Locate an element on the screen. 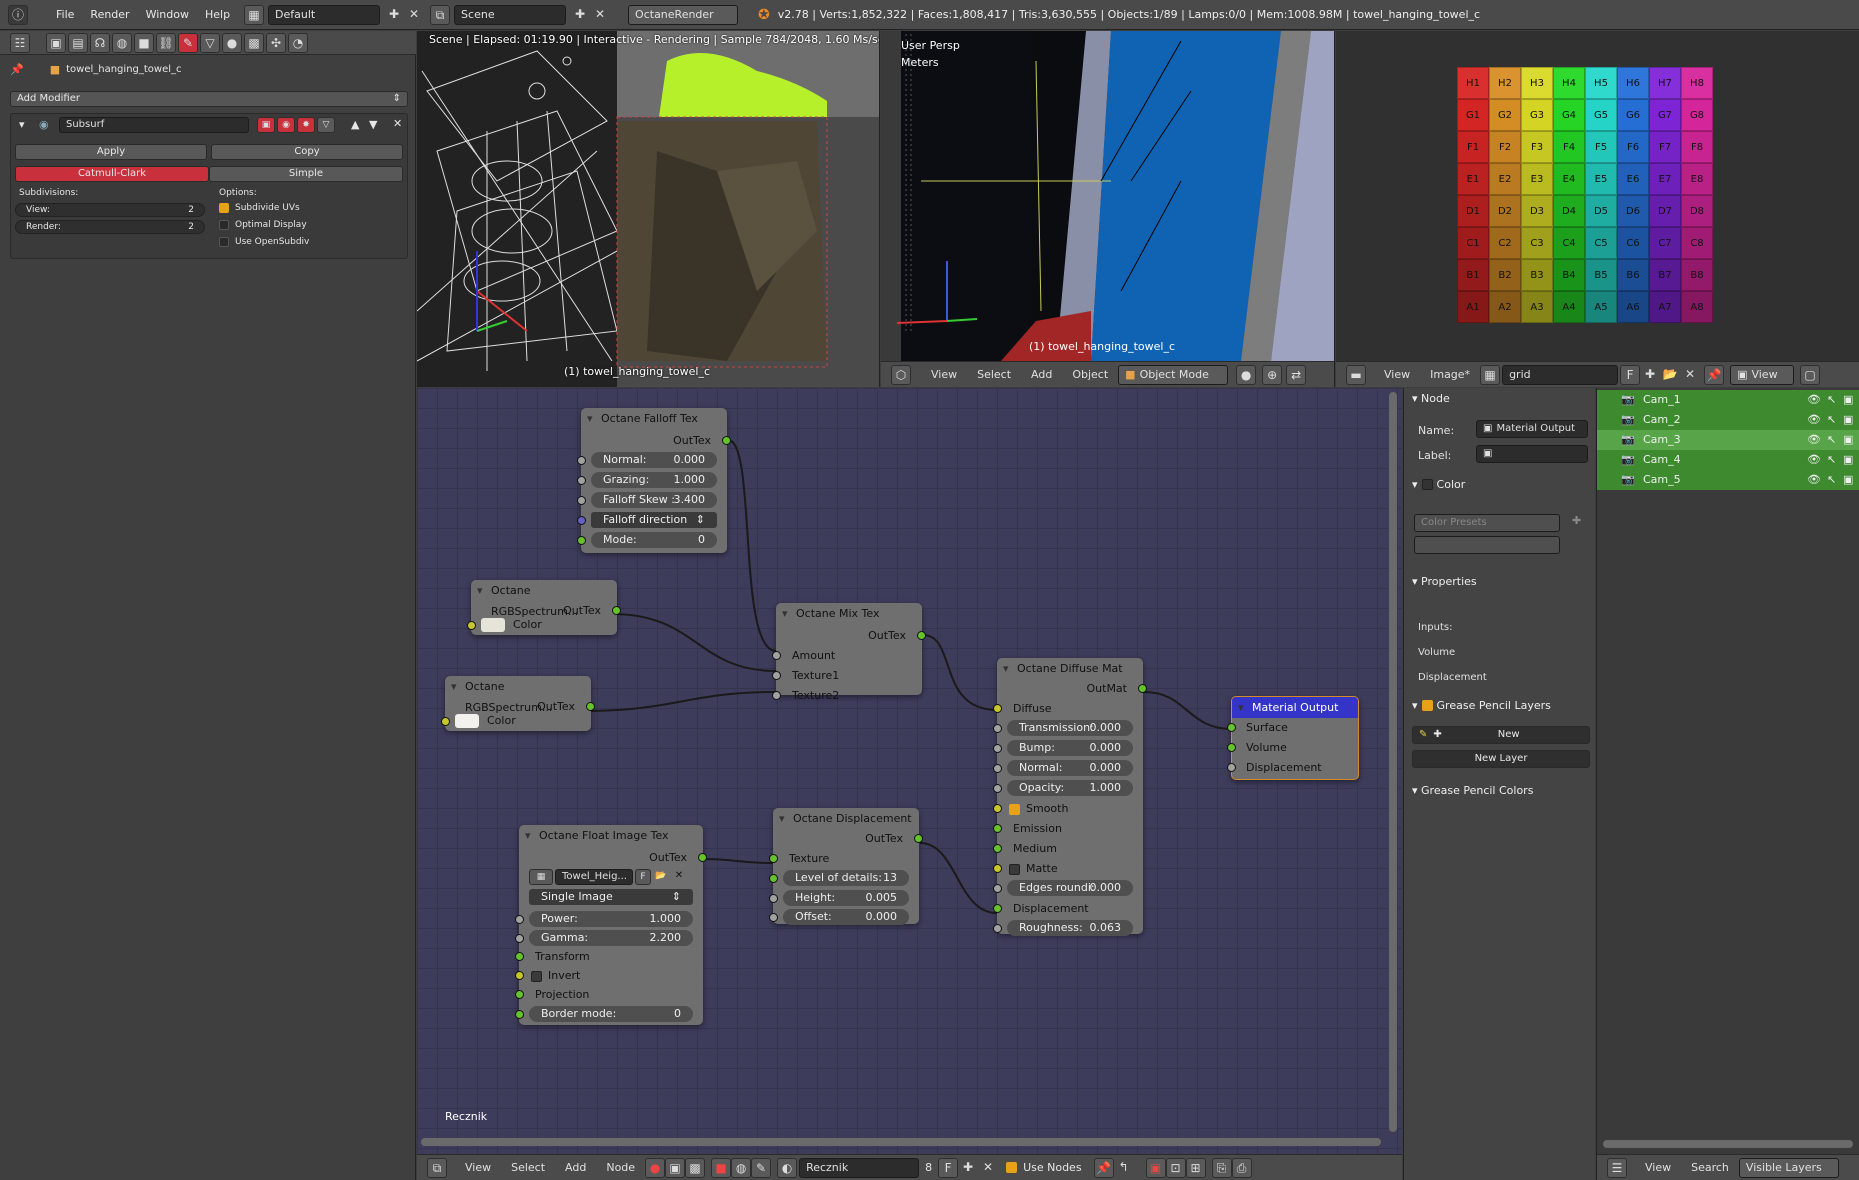 The width and height of the screenshot is (1859, 1180). image-browse-icon: ▦ is located at coordinates (541, 877).